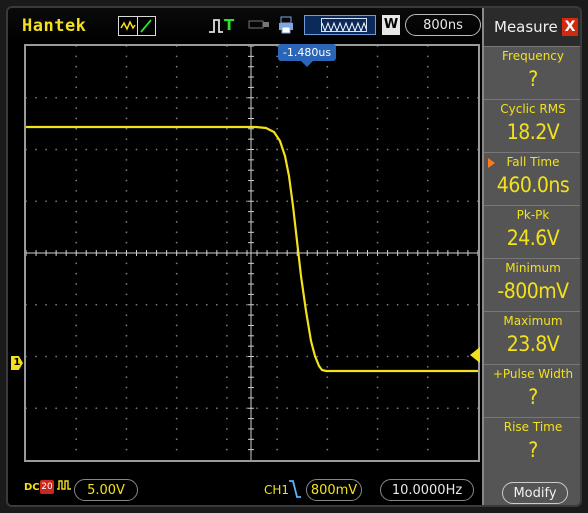 The height and width of the screenshot is (513, 588). I want to click on measure-value: -800mV, so click(533, 291).